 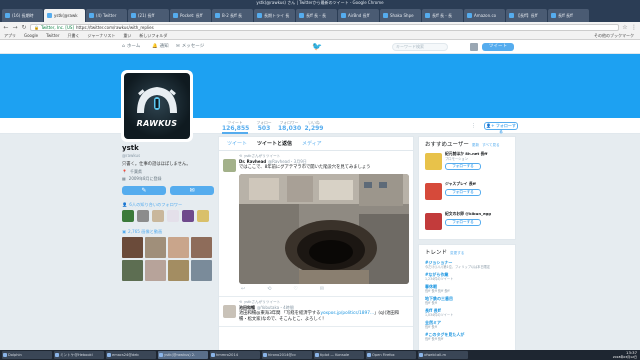 I want to click on like-icon: ♡, so click(x=295, y=289).